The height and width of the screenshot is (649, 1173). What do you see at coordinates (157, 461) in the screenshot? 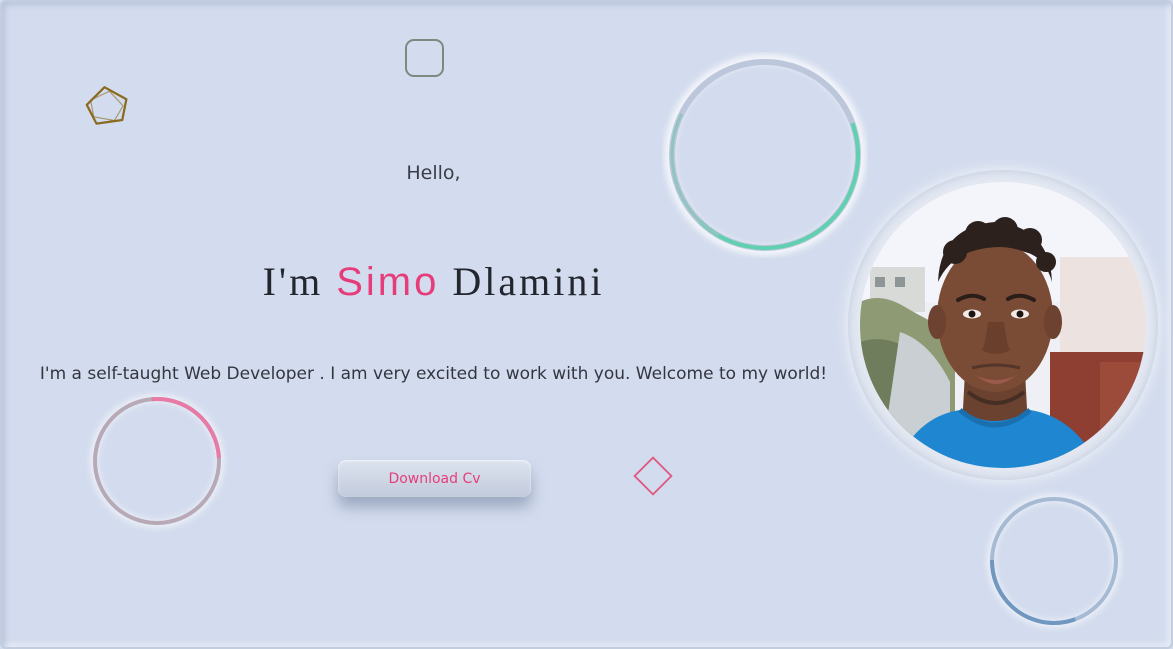
I see `pink-ring-decoration` at bounding box center [157, 461].